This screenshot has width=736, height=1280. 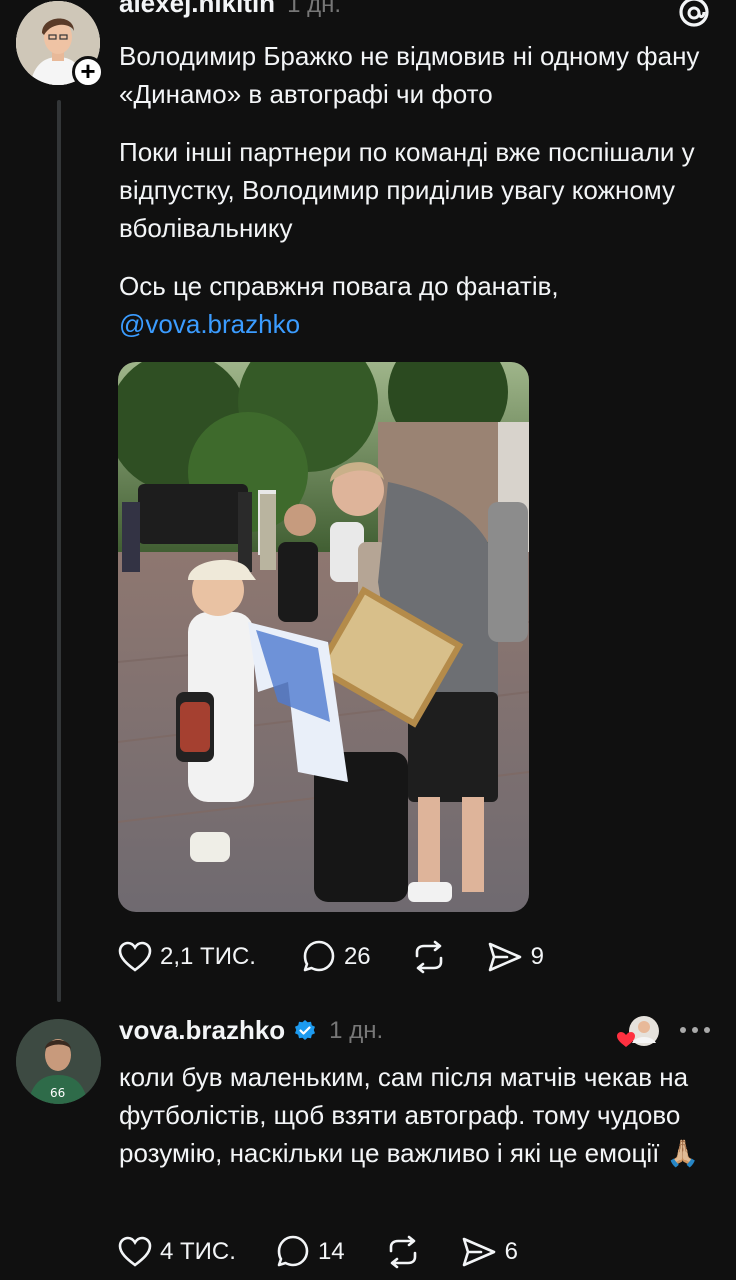 I want to click on repost-button, so click(x=429, y=957).